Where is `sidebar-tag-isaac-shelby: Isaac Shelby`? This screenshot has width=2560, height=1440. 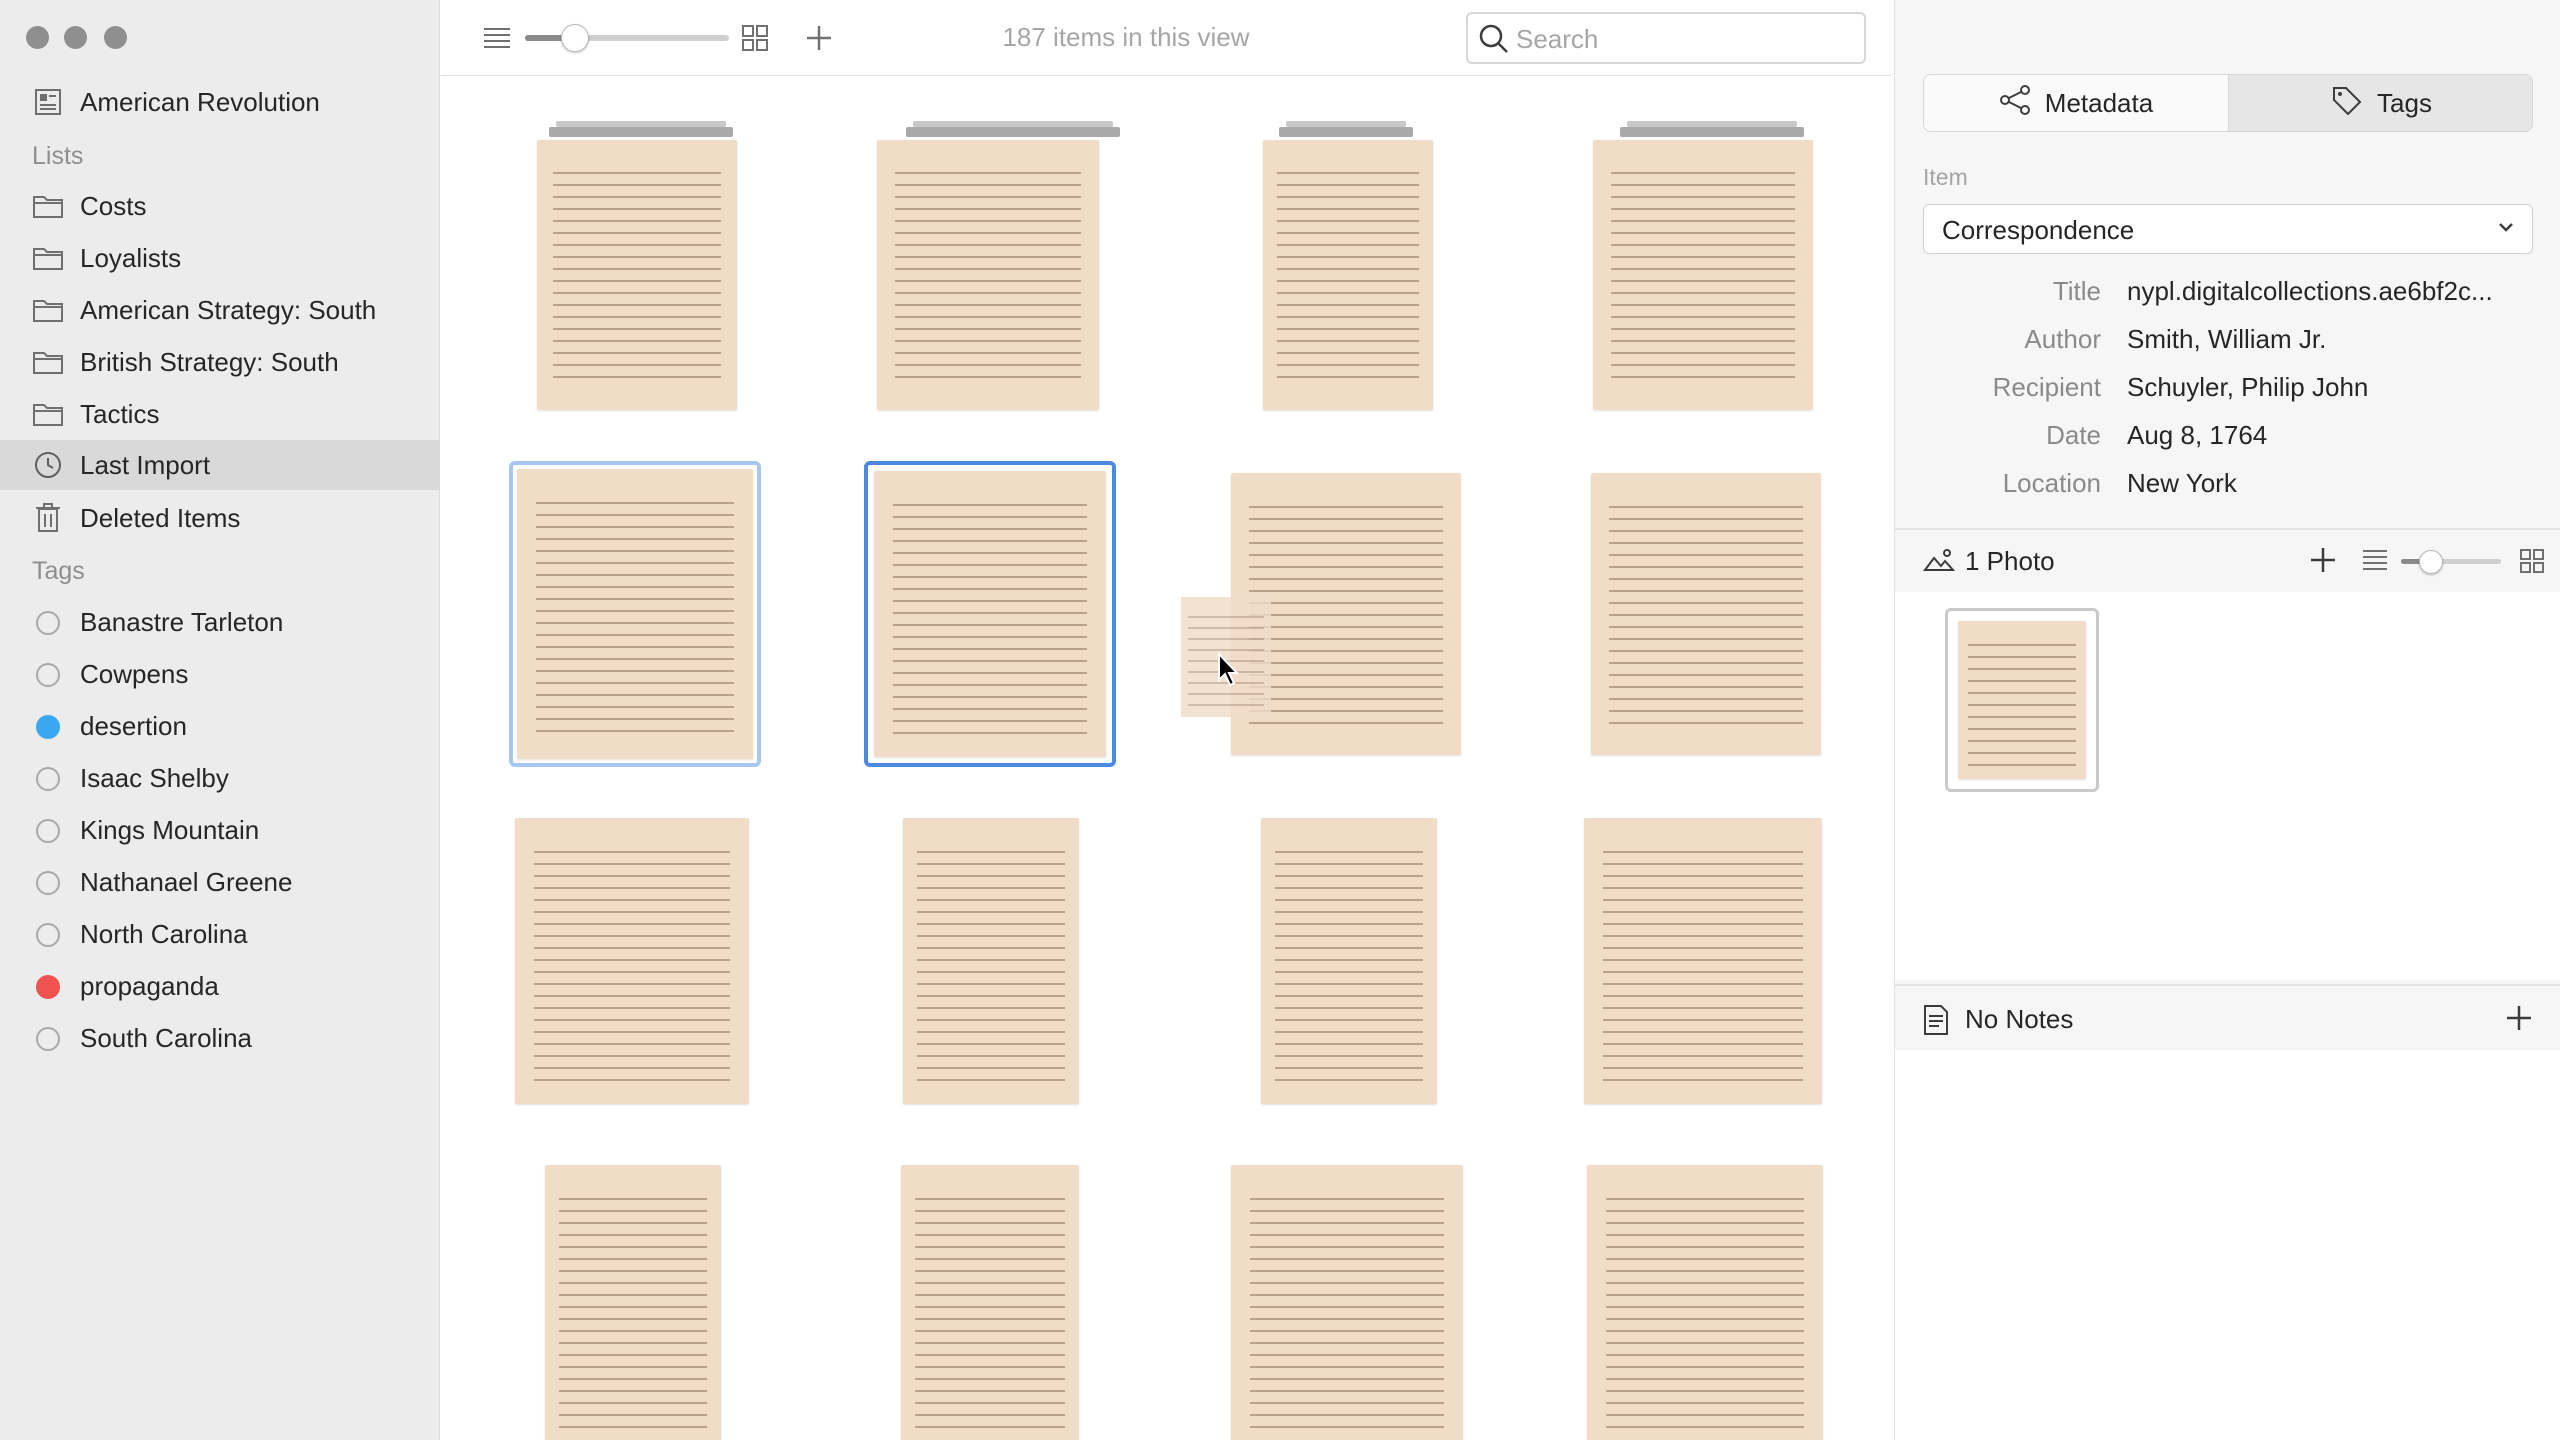 sidebar-tag-isaac-shelby: Isaac Shelby is located at coordinates (220, 778).